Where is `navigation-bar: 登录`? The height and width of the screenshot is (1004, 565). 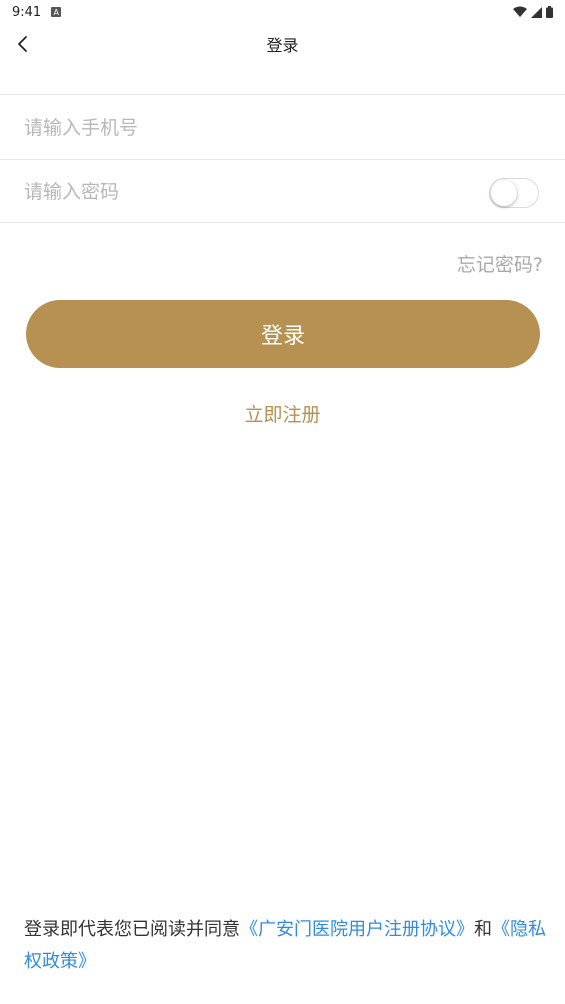
navigation-bar: 登录 is located at coordinates (282, 44).